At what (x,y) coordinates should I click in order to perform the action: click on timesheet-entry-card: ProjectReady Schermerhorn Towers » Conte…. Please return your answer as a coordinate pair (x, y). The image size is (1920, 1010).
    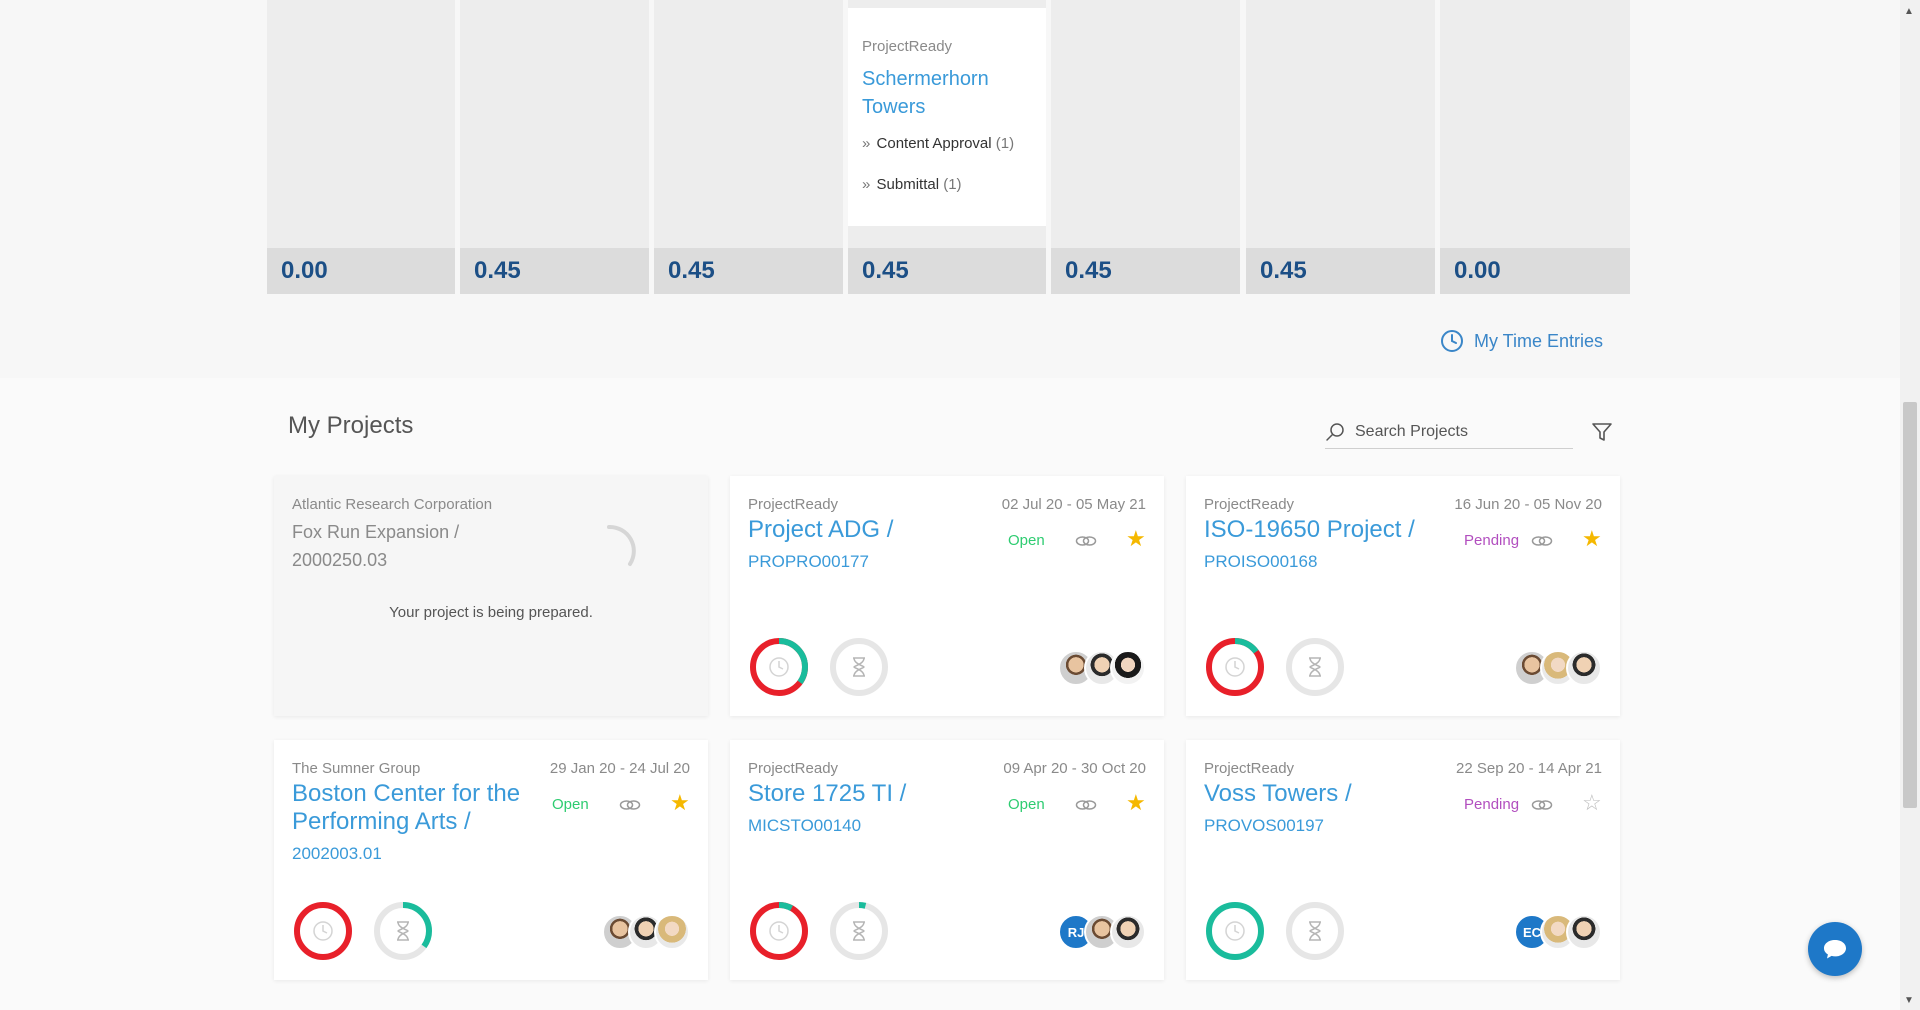
    Looking at the image, I should click on (947, 117).